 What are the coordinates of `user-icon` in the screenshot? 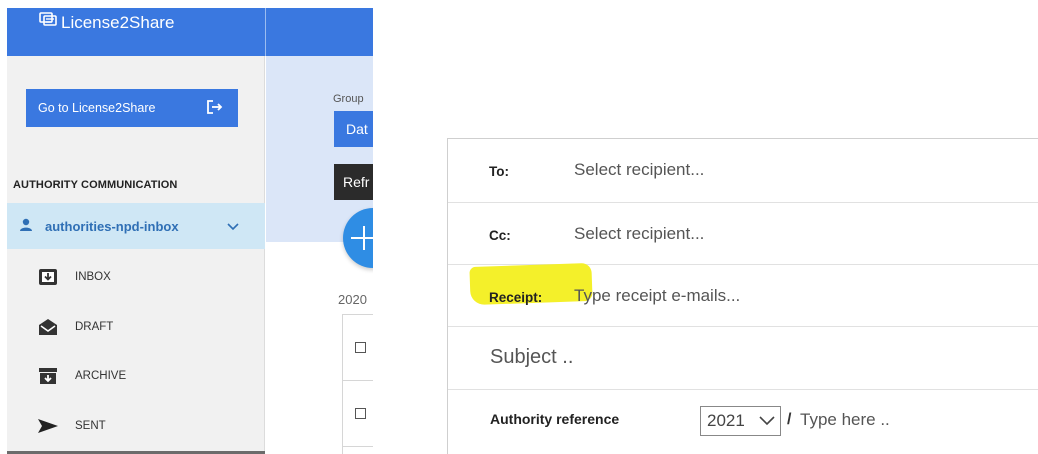 It's located at (26, 226).